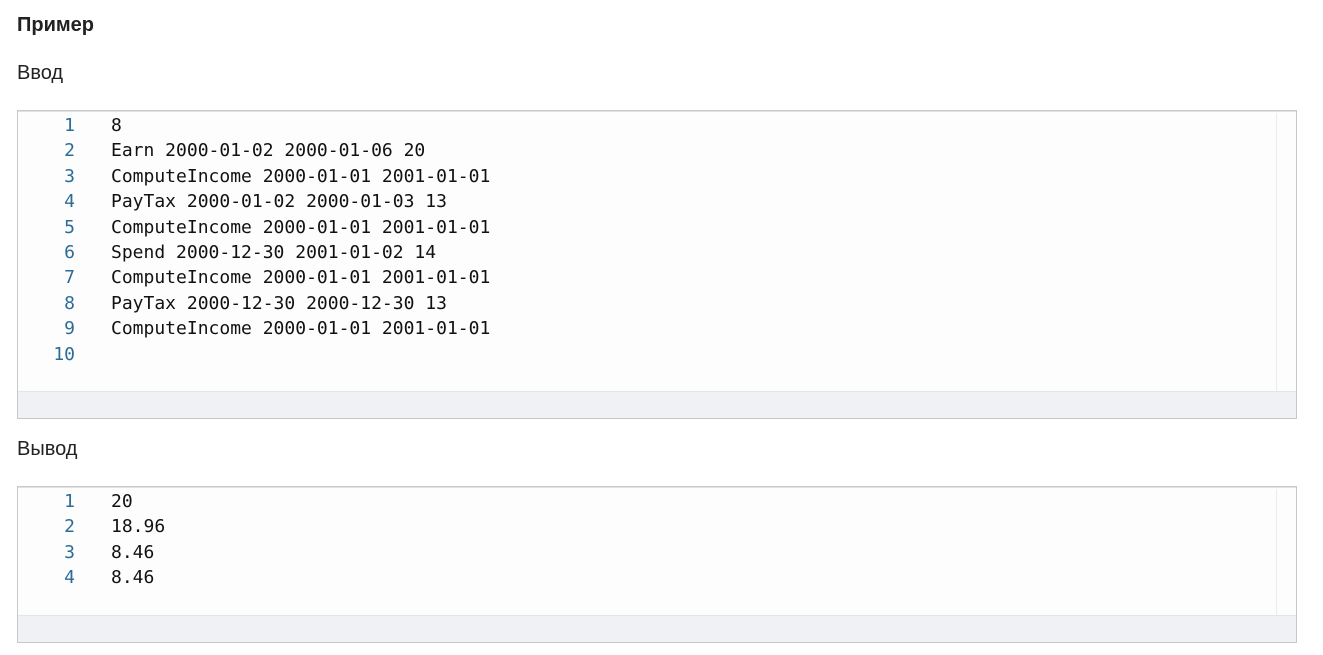 The image size is (1323, 655). What do you see at coordinates (279, 202) in the screenshot?
I see `input-line-text: PayTax 2000-01-02 2000-01-03 13` at bounding box center [279, 202].